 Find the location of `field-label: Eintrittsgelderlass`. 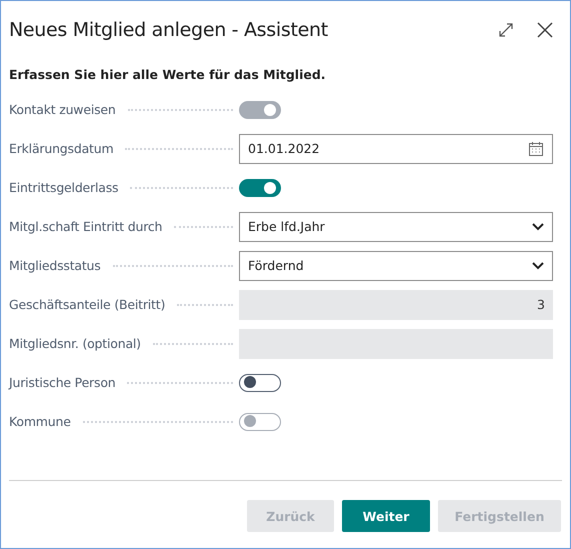

field-label: Eintrittsgelderlass is located at coordinates (63, 187).